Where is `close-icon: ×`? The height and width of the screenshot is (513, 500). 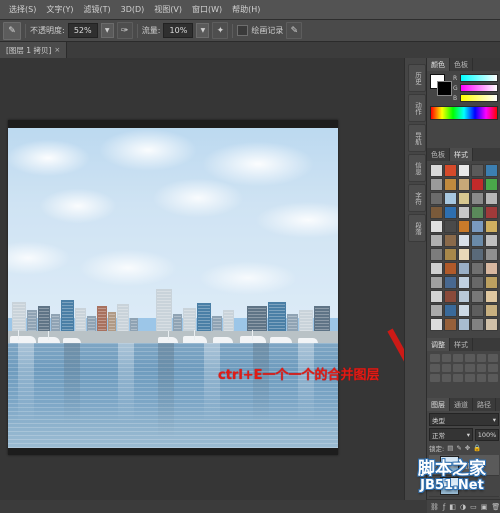
close-icon: × is located at coordinates (57, 50).